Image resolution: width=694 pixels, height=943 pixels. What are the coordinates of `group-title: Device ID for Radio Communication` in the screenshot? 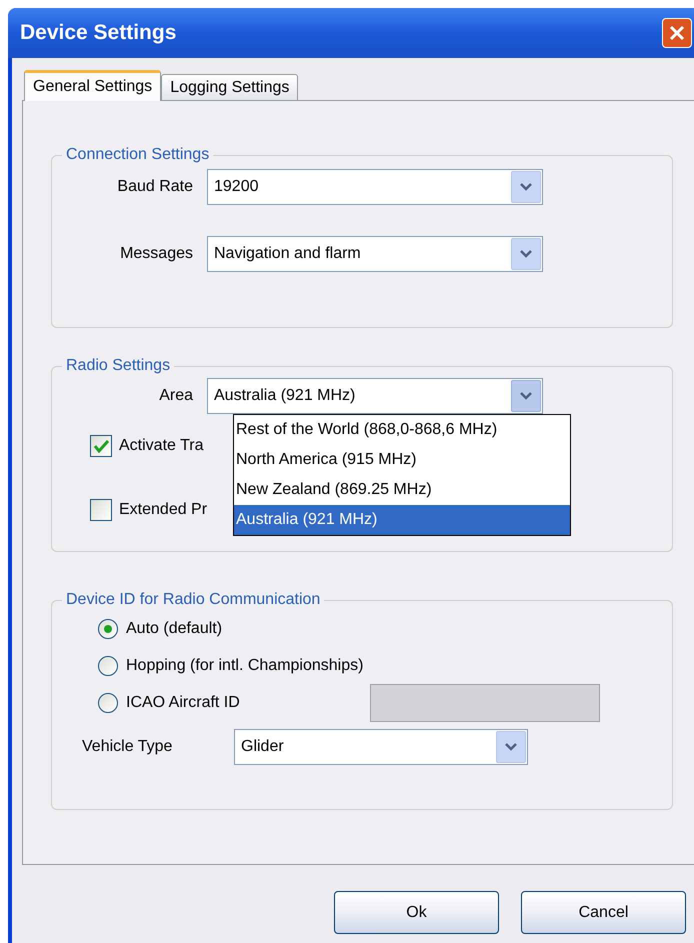 It's located at (193, 600).